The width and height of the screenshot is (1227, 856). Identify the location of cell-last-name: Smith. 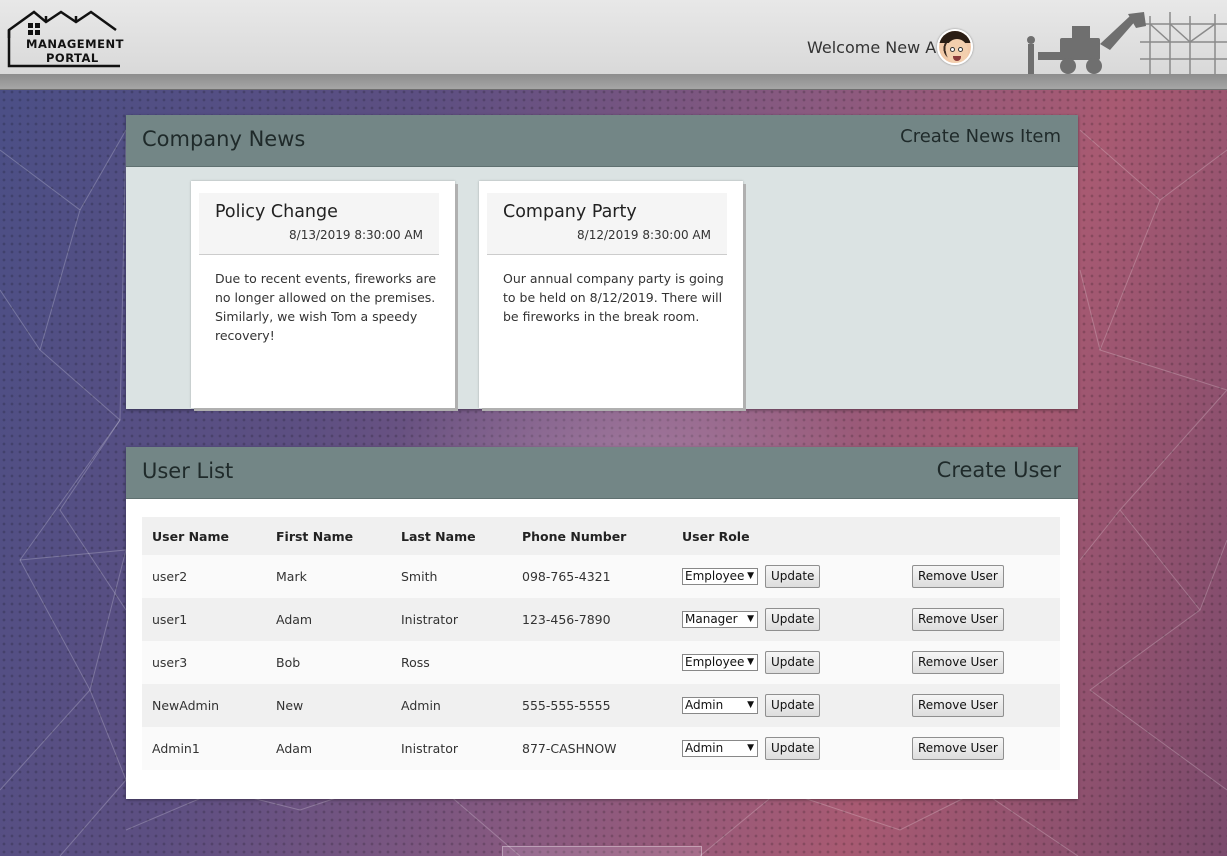
(419, 576).